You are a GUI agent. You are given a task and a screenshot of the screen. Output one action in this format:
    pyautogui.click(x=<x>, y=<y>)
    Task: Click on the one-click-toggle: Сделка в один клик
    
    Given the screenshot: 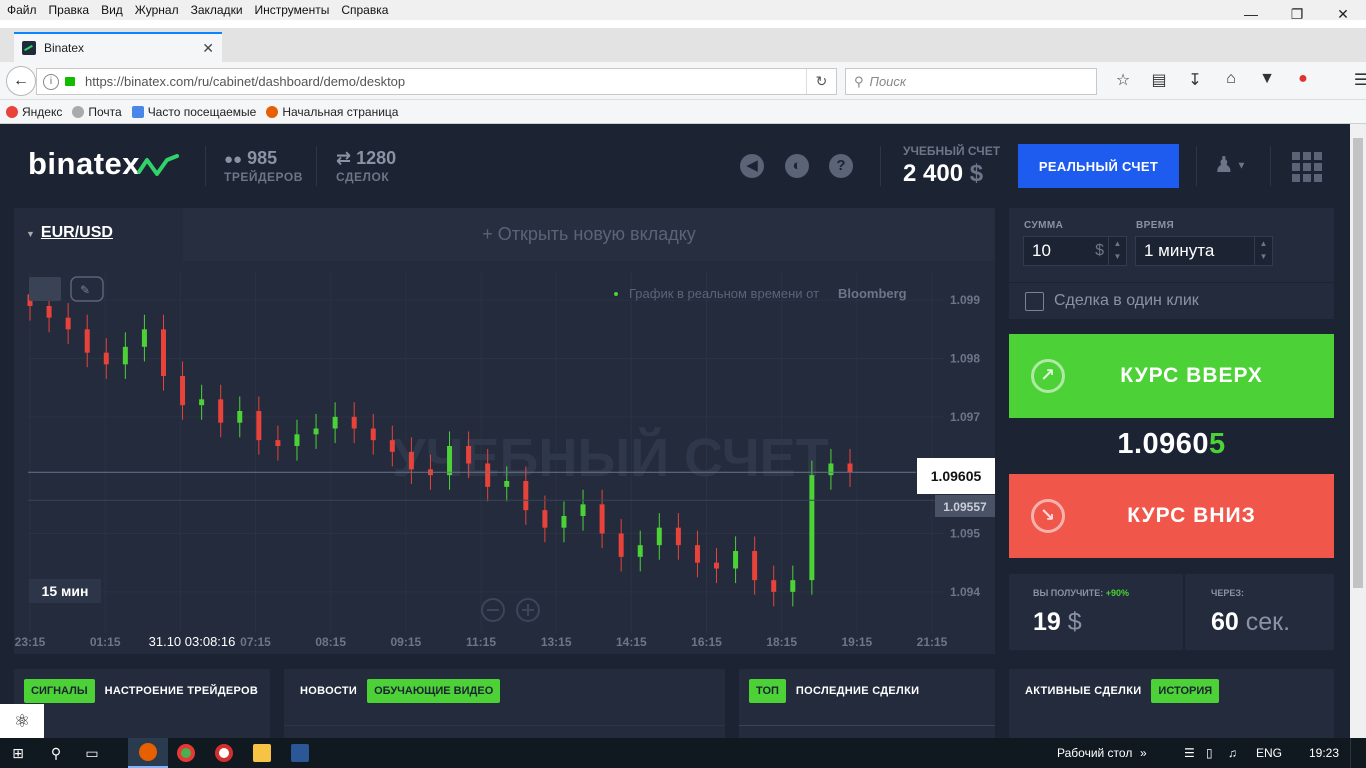 What is the action you would take?
    pyautogui.click(x=1171, y=300)
    